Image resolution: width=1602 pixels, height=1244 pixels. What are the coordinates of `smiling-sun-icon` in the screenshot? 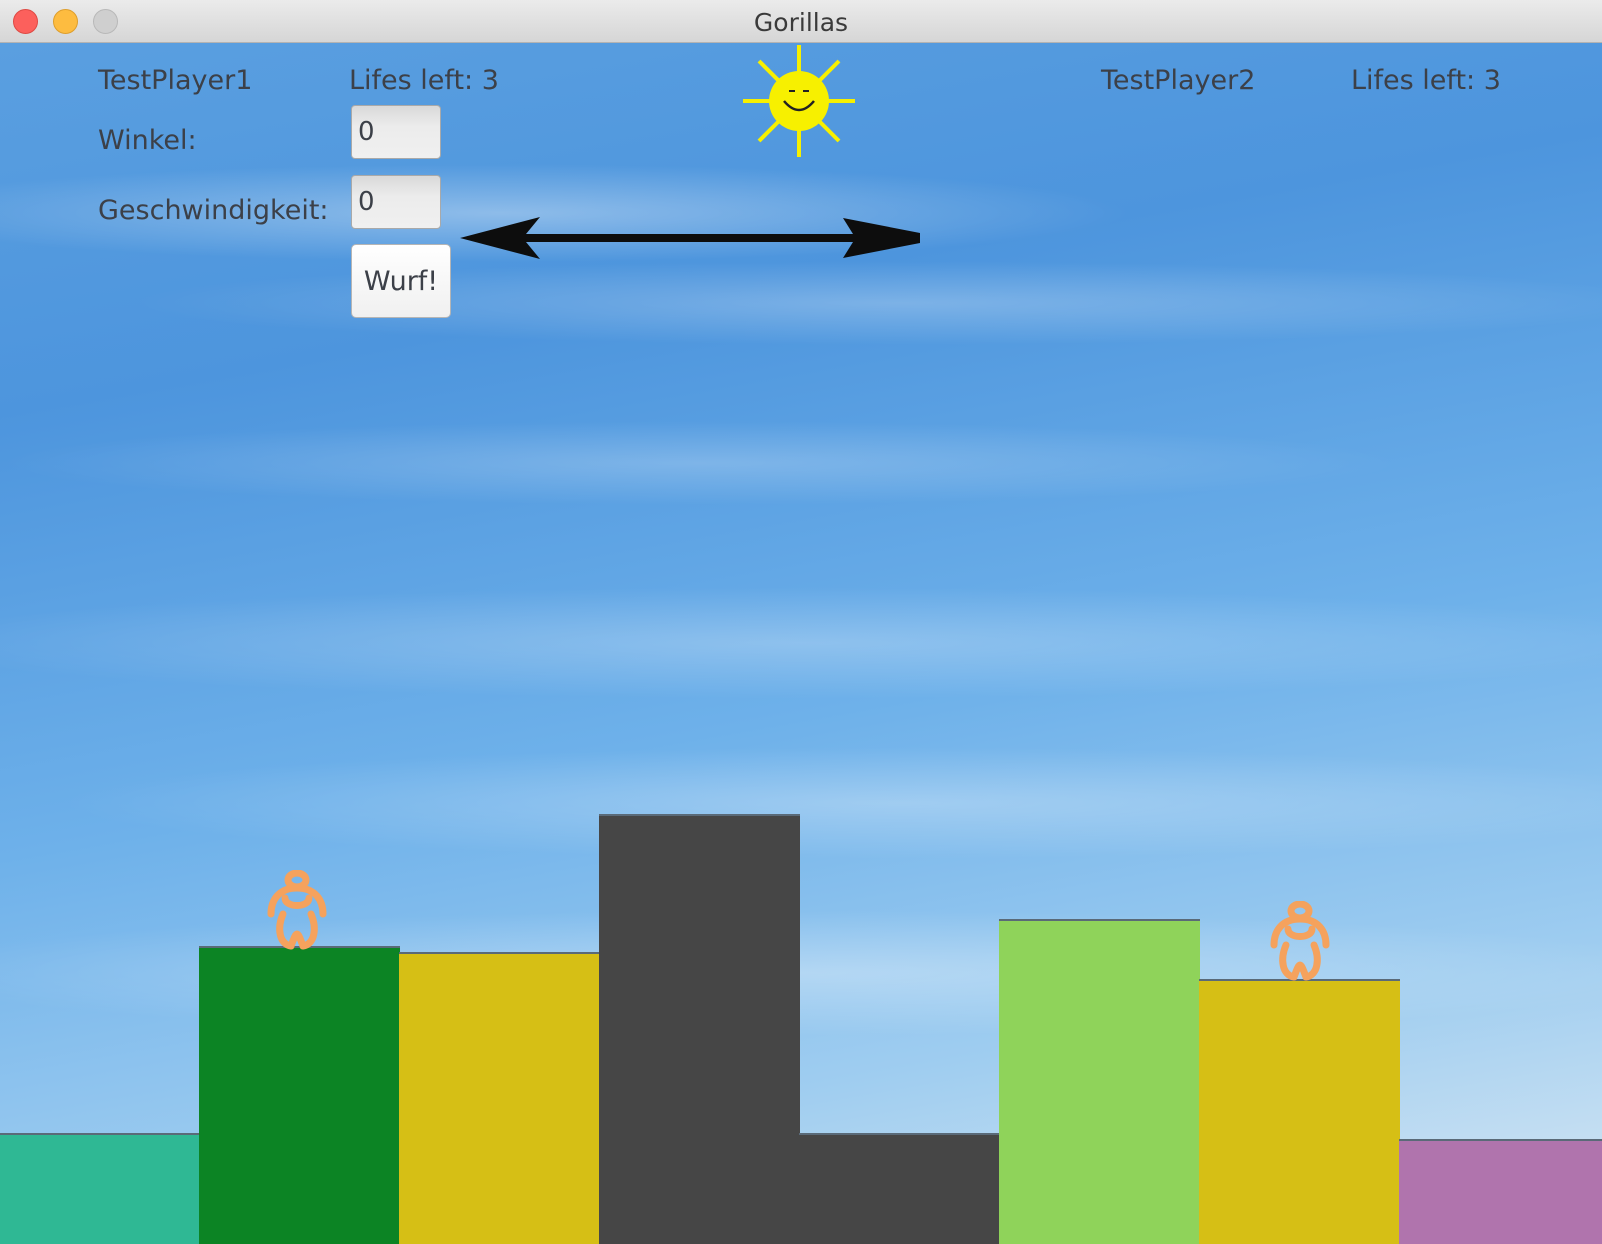 It's located at (799, 101).